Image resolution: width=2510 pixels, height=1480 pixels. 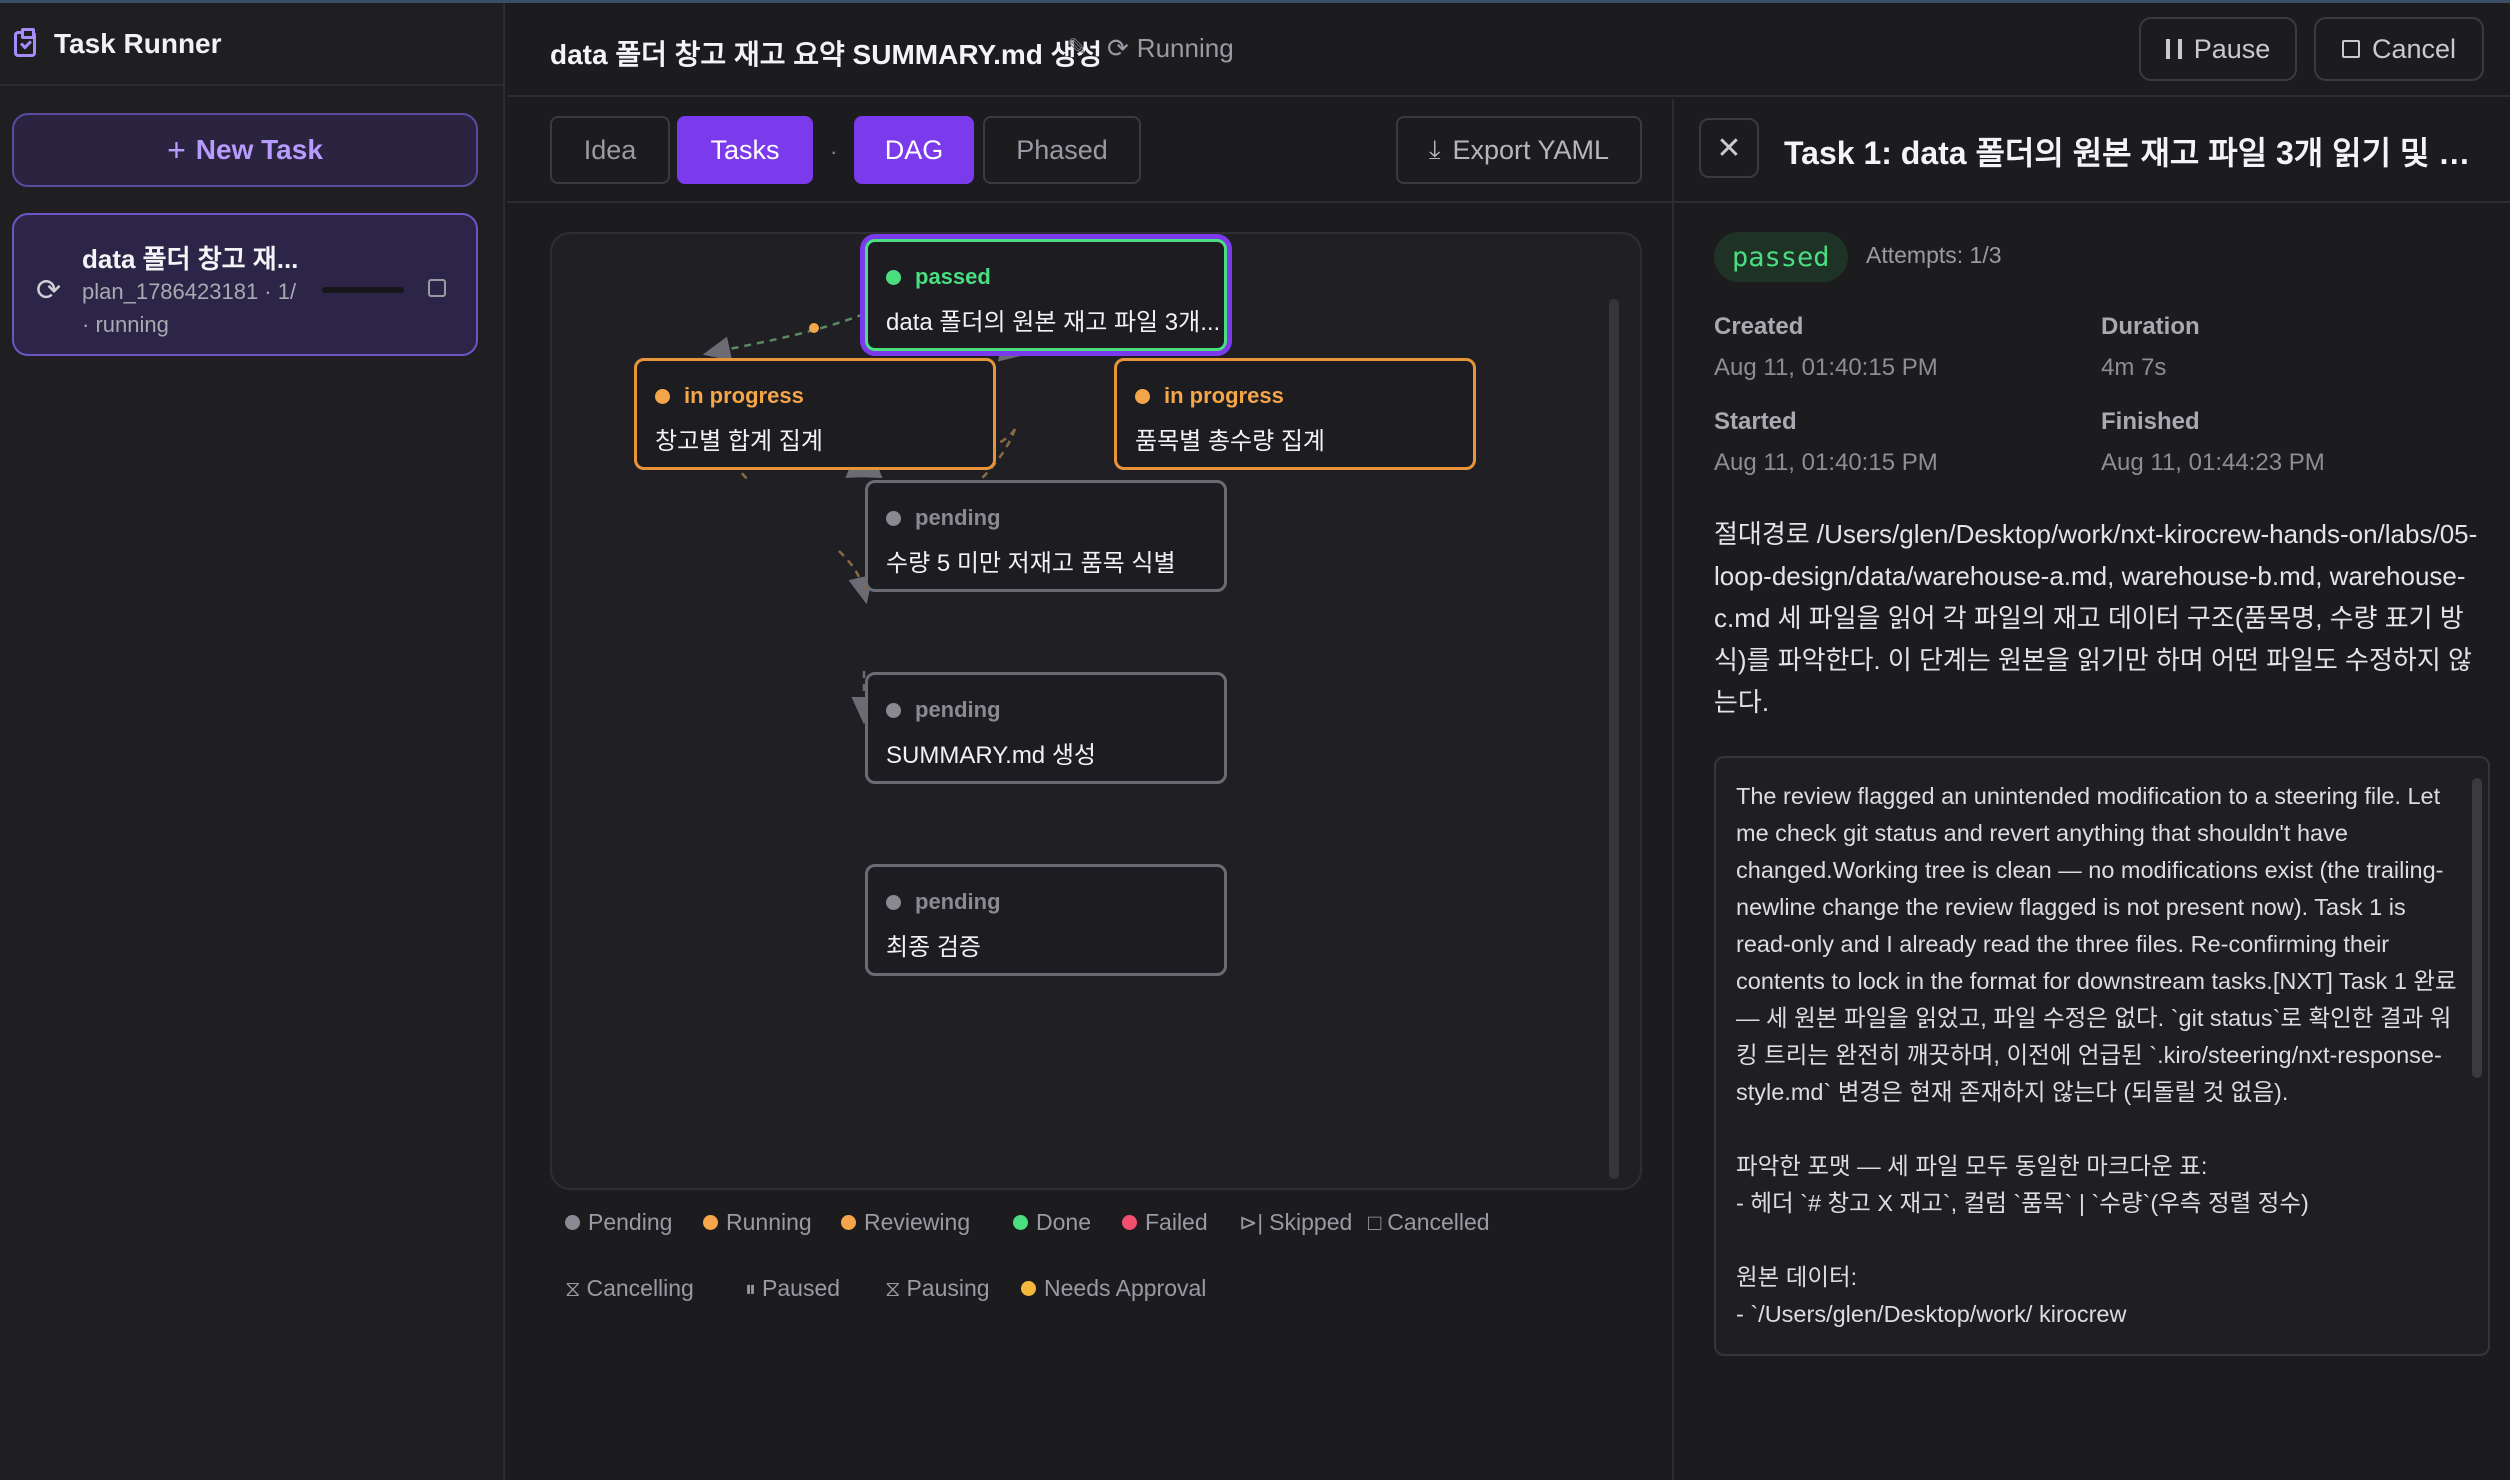 I want to click on app-title: Task Runner, so click(x=138, y=43).